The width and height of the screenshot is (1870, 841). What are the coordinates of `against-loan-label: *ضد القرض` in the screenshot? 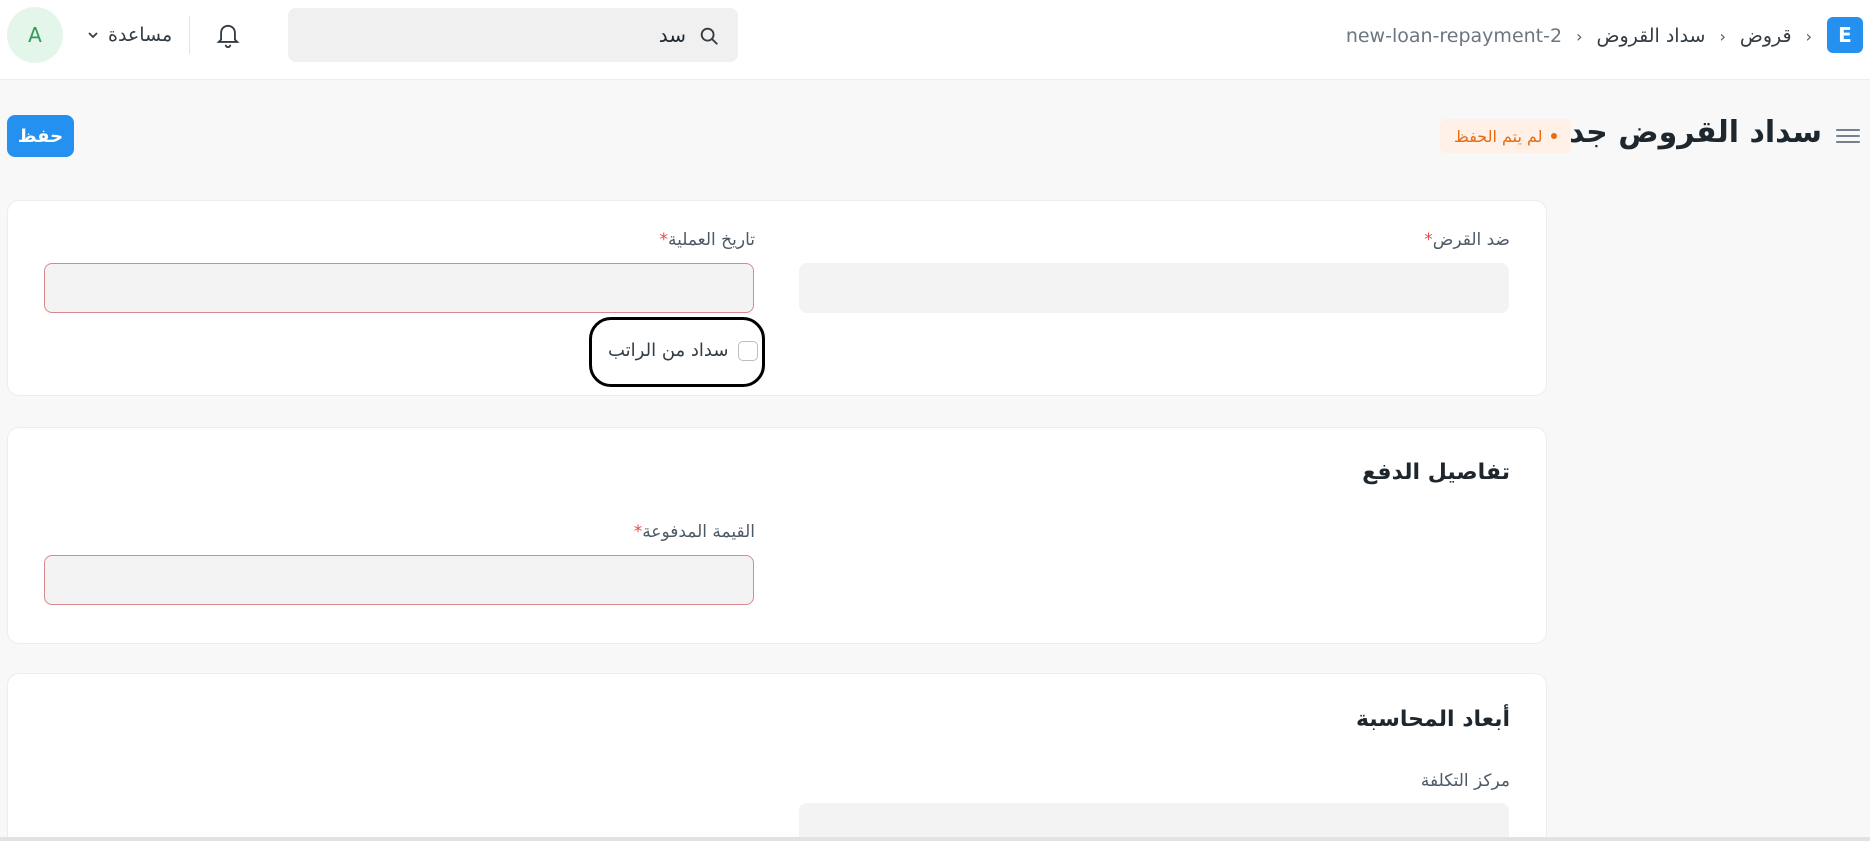 It's located at (1467, 240).